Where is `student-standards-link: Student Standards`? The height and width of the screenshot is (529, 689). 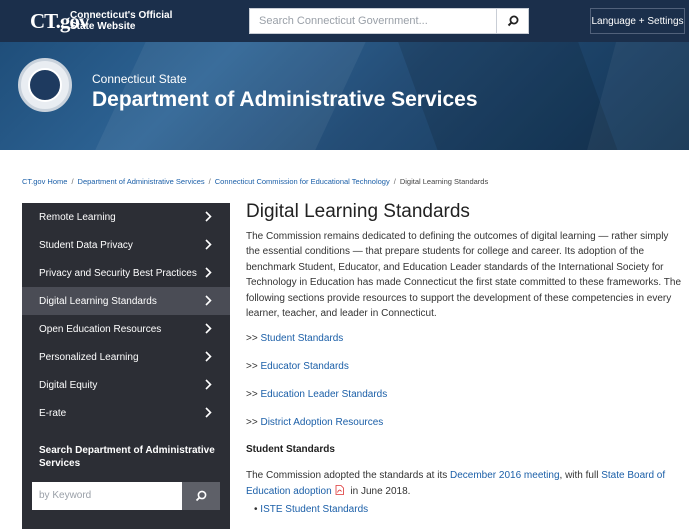
student-standards-link: Student Standards is located at coordinates (301, 338).